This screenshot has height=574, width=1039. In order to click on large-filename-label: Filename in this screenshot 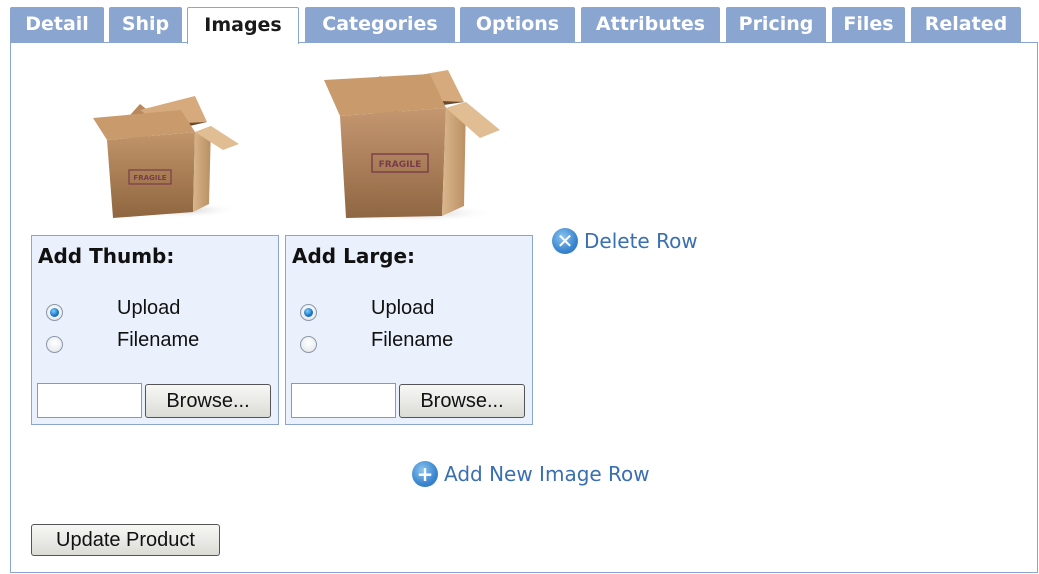, I will do `click(412, 340)`.